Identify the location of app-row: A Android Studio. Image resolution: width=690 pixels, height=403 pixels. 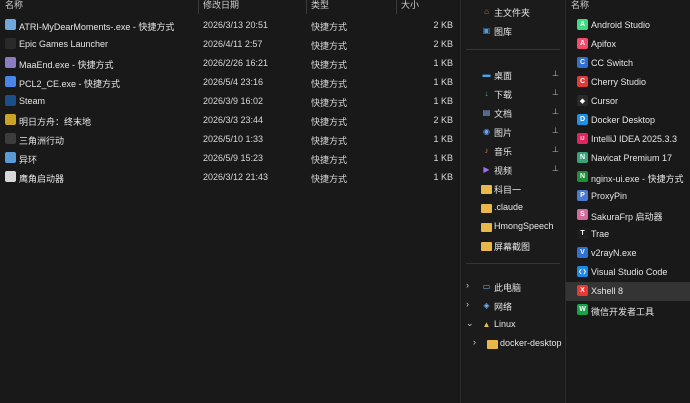
(628, 25).